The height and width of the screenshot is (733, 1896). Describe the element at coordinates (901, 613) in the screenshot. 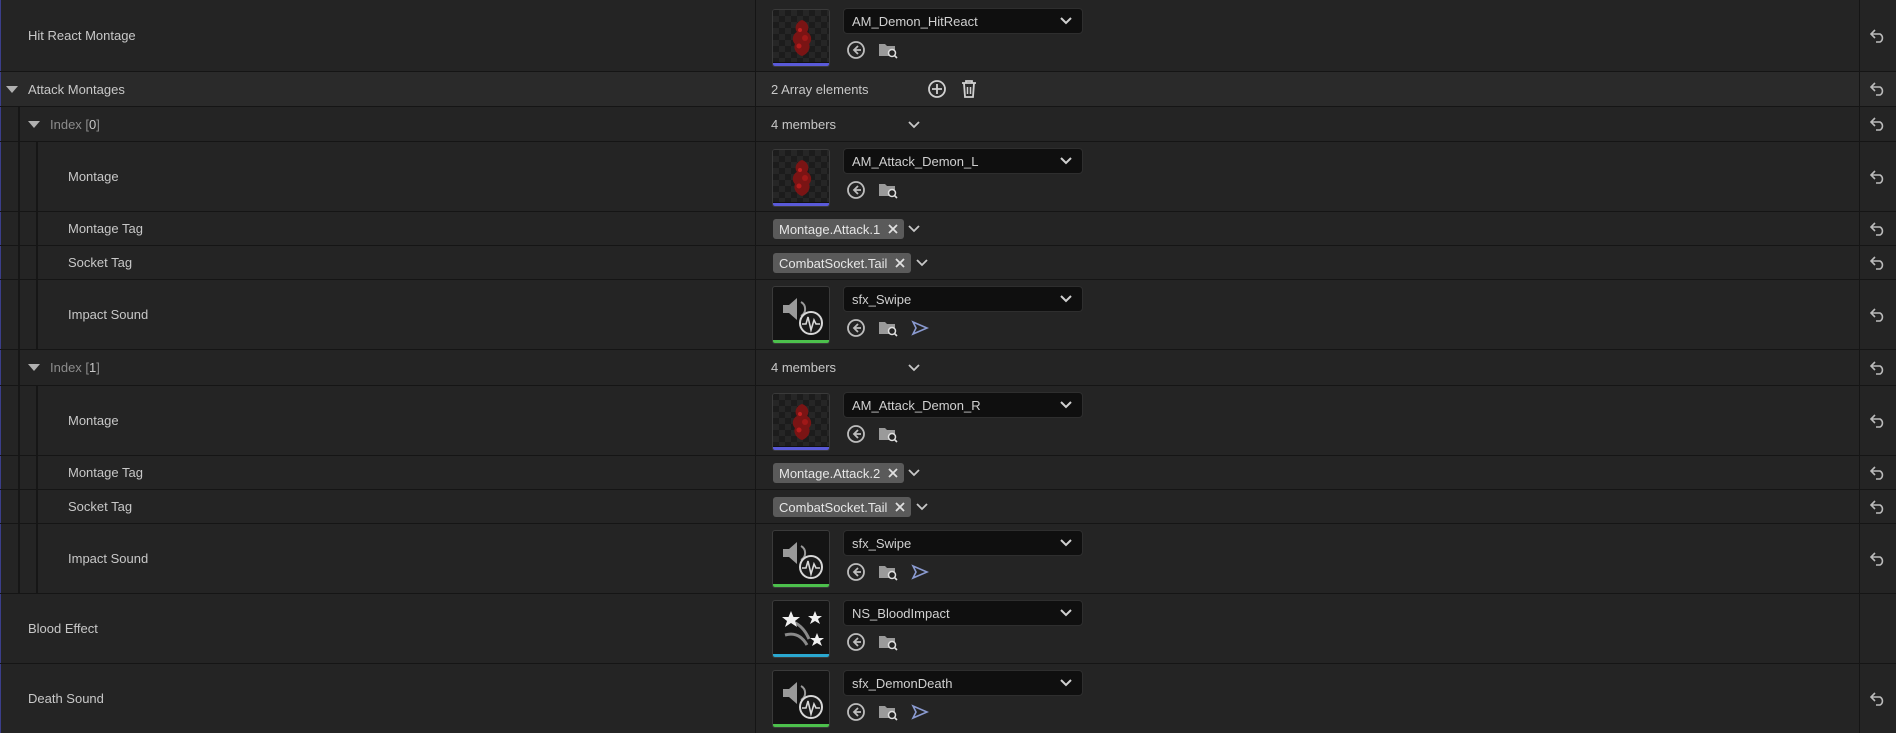

I see `asset-name: NS_BloodImpact` at that location.